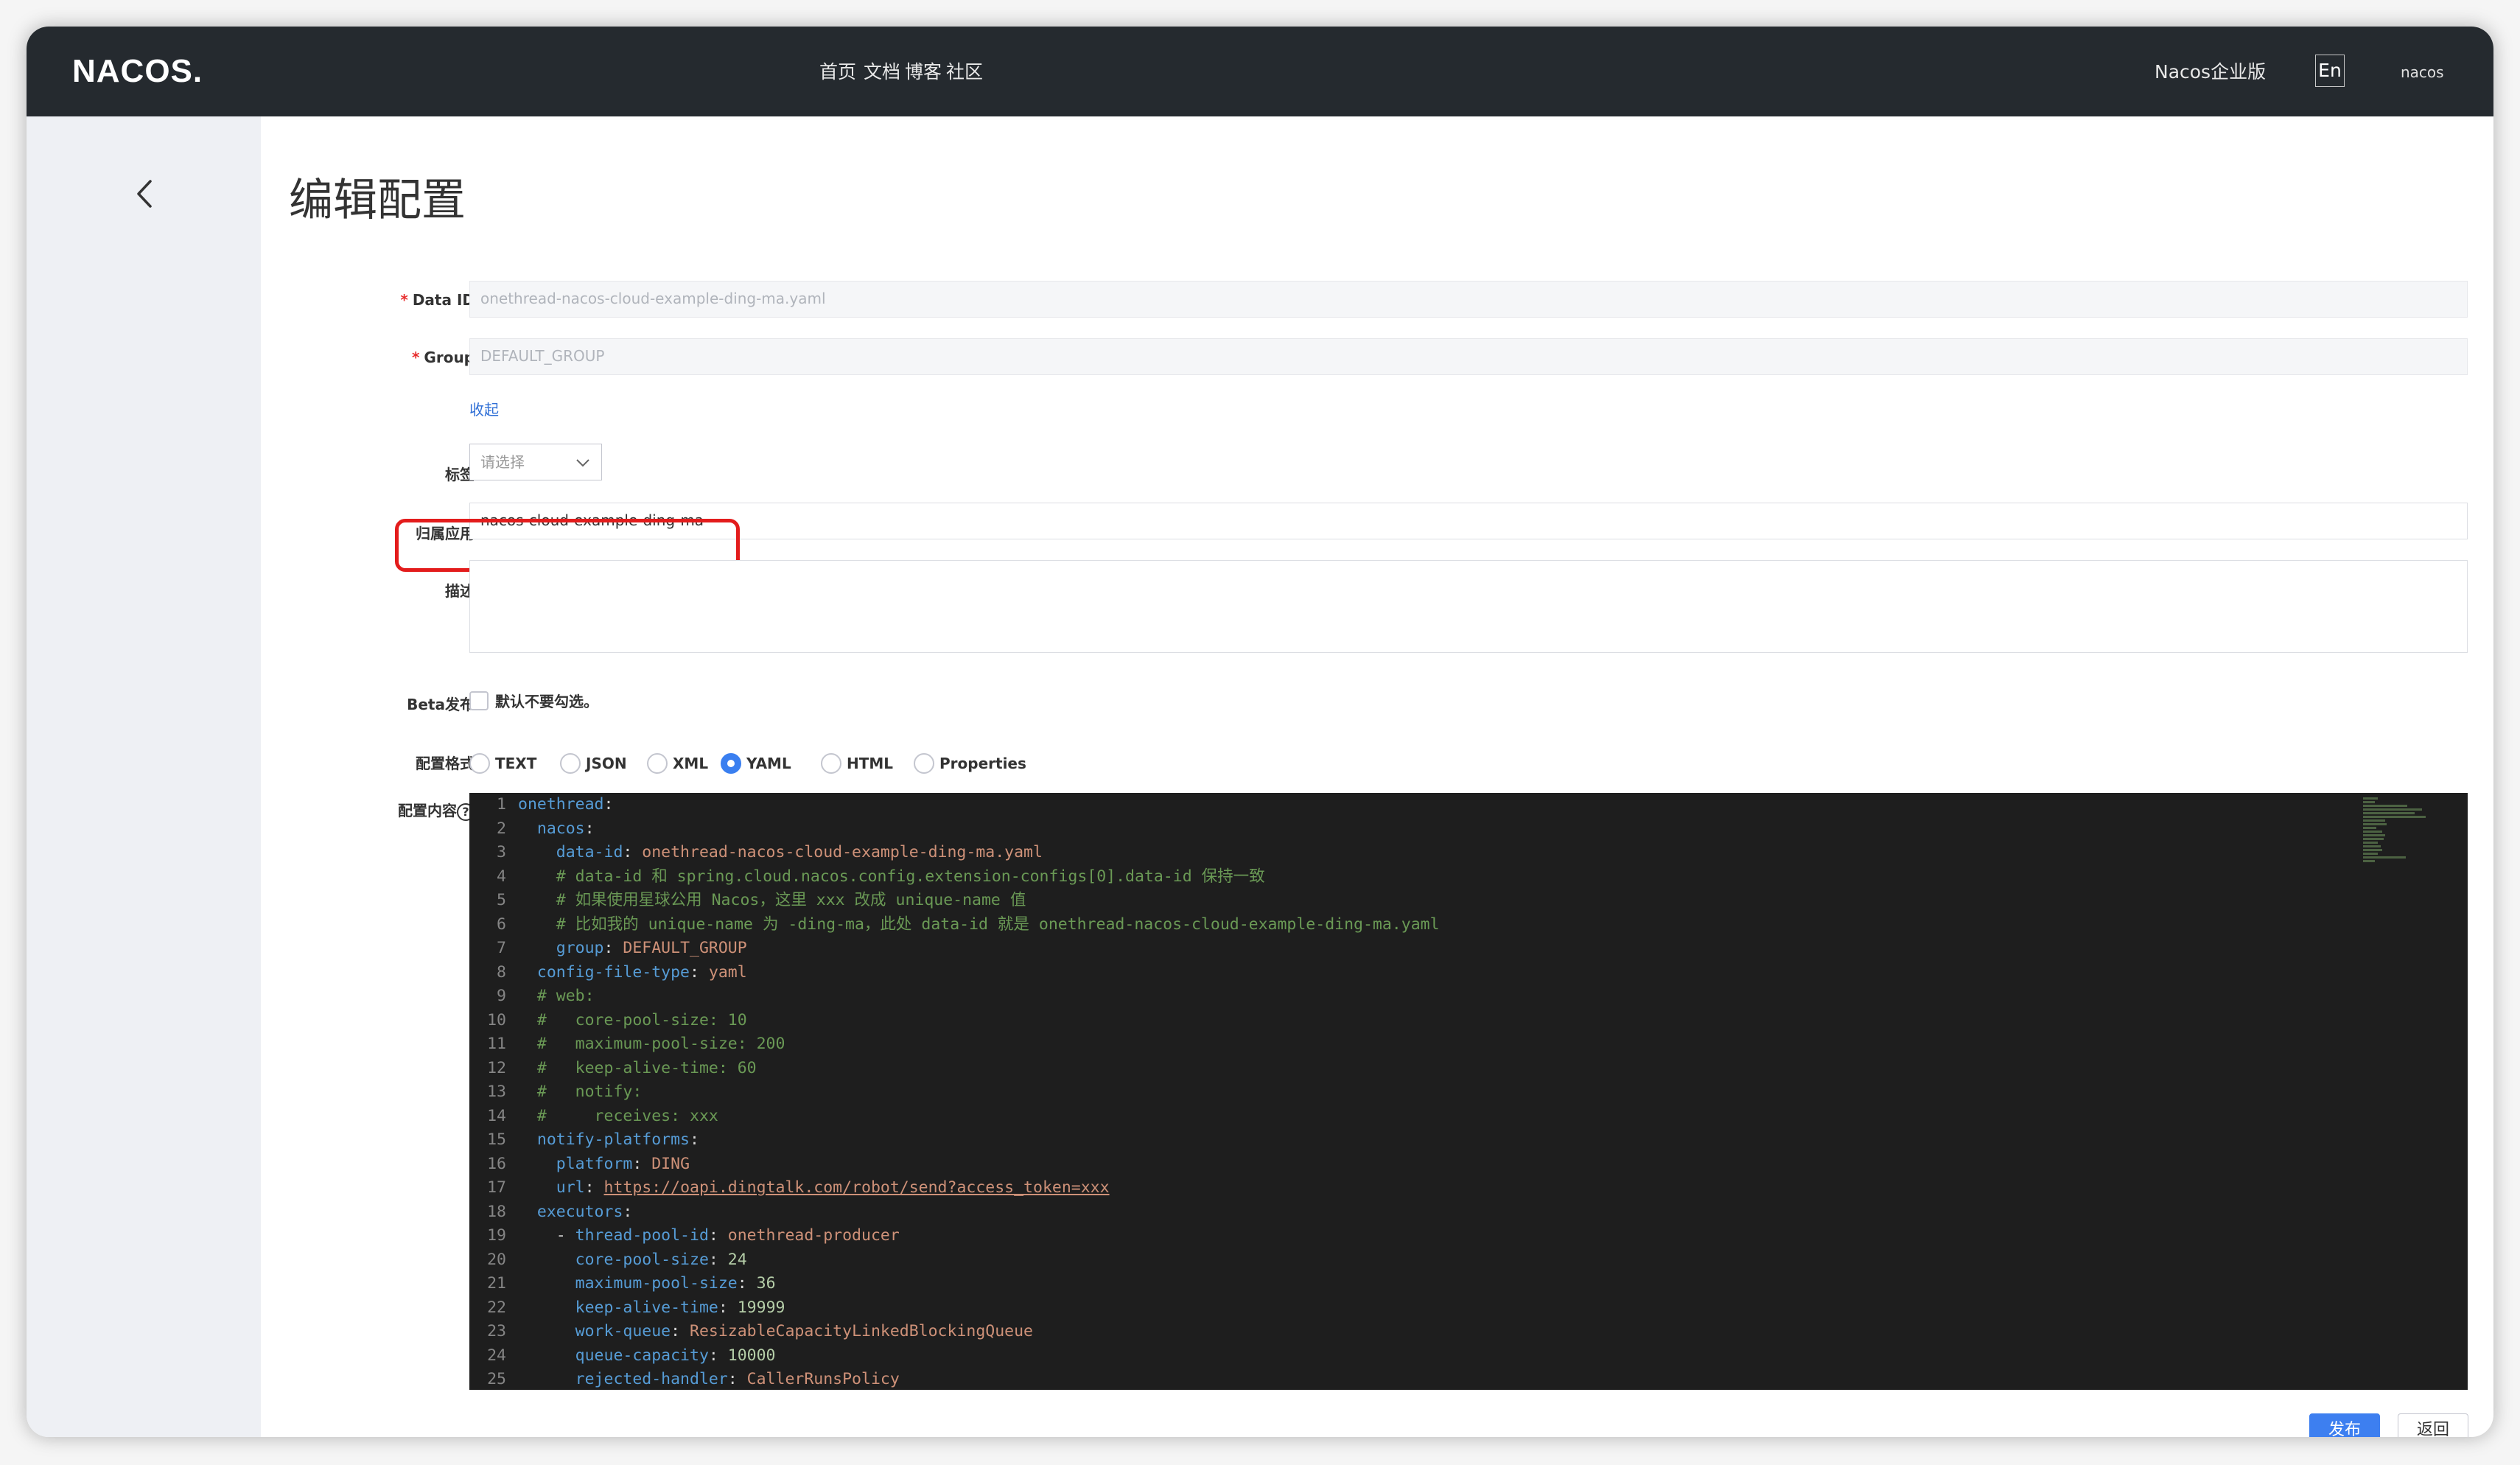  What do you see at coordinates (657, 763) in the screenshot?
I see `format-radio-xml` at bounding box center [657, 763].